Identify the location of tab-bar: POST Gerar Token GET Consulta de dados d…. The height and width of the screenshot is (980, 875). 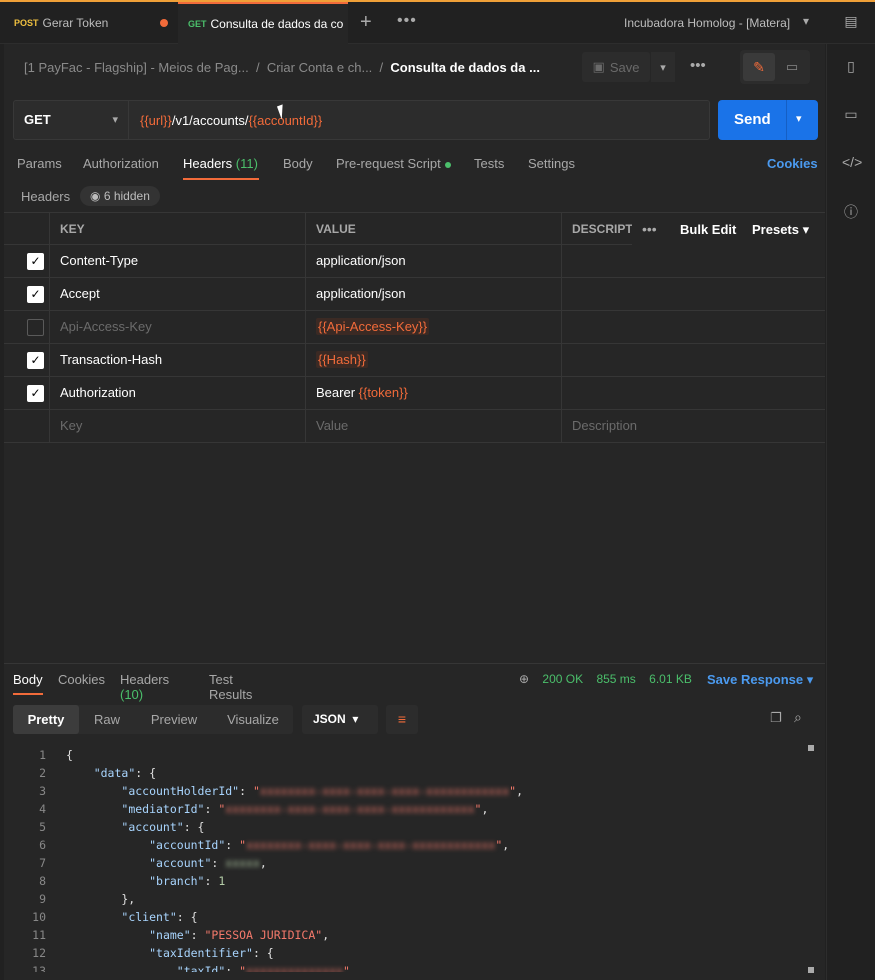
(437, 23).